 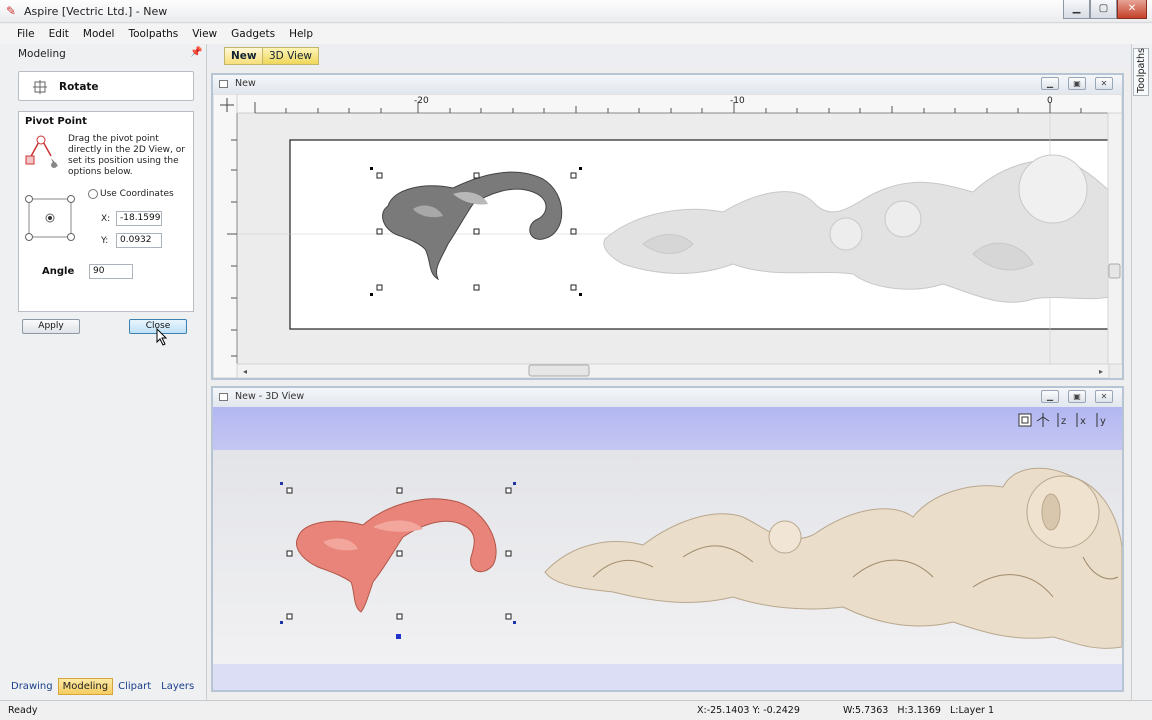 I want to click on tab-toolpaths: Toolpaths, so click(x=1141, y=72).